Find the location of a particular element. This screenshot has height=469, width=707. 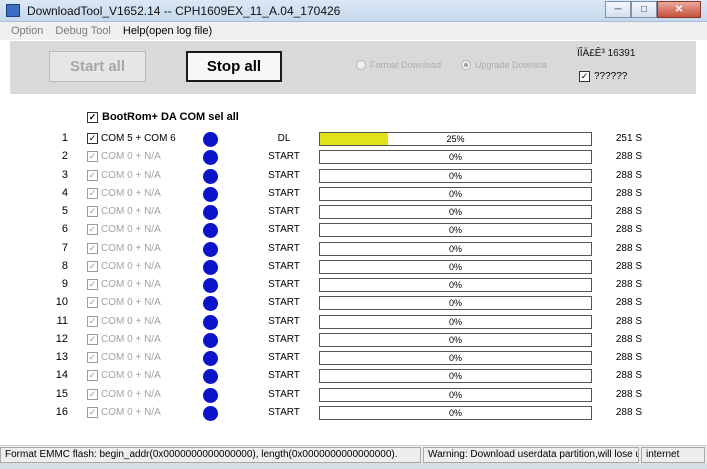

port-index: 8 is located at coordinates (64, 265).